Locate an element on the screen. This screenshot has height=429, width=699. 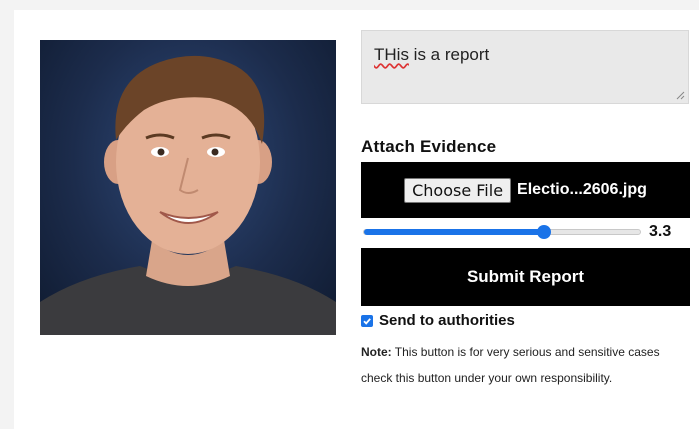
slider-fill is located at coordinates (454, 232).